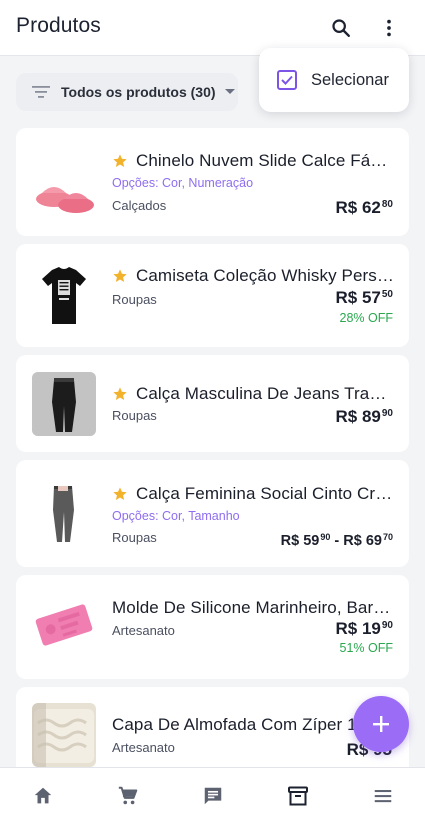 The image size is (425, 824). I want to click on discount-badge: 51% OFF, so click(366, 648).